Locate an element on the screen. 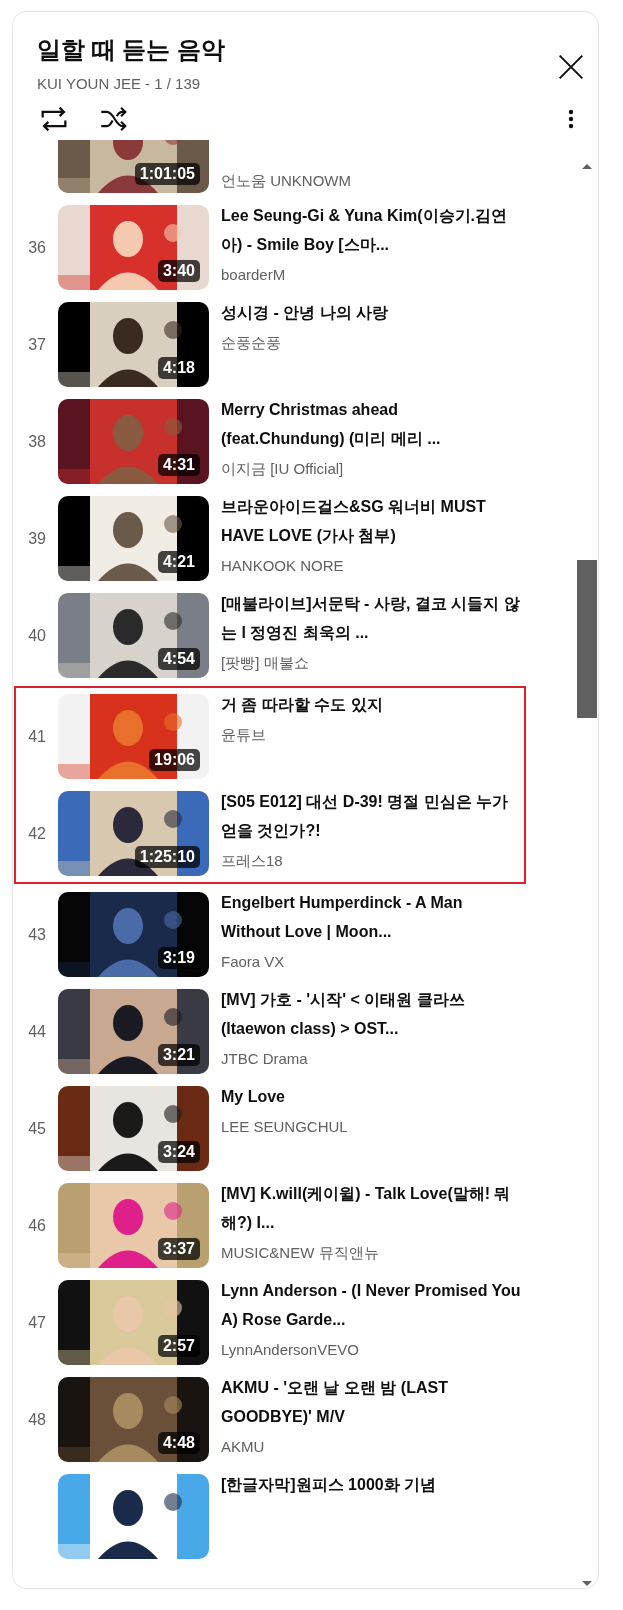  channel-name: JTBC Drama is located at coordinates (265, 1059).